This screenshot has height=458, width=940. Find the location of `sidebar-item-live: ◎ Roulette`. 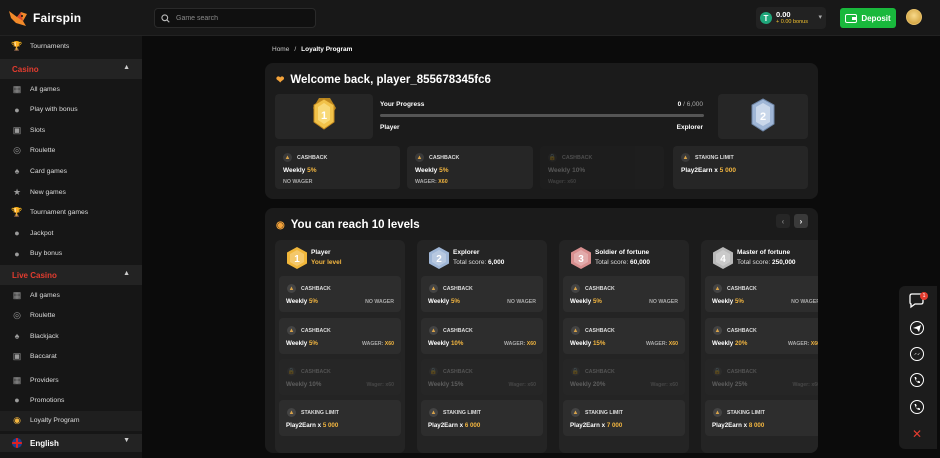

sidebar-item-live: ◎ Roulette is located at coordinates (71, 316).